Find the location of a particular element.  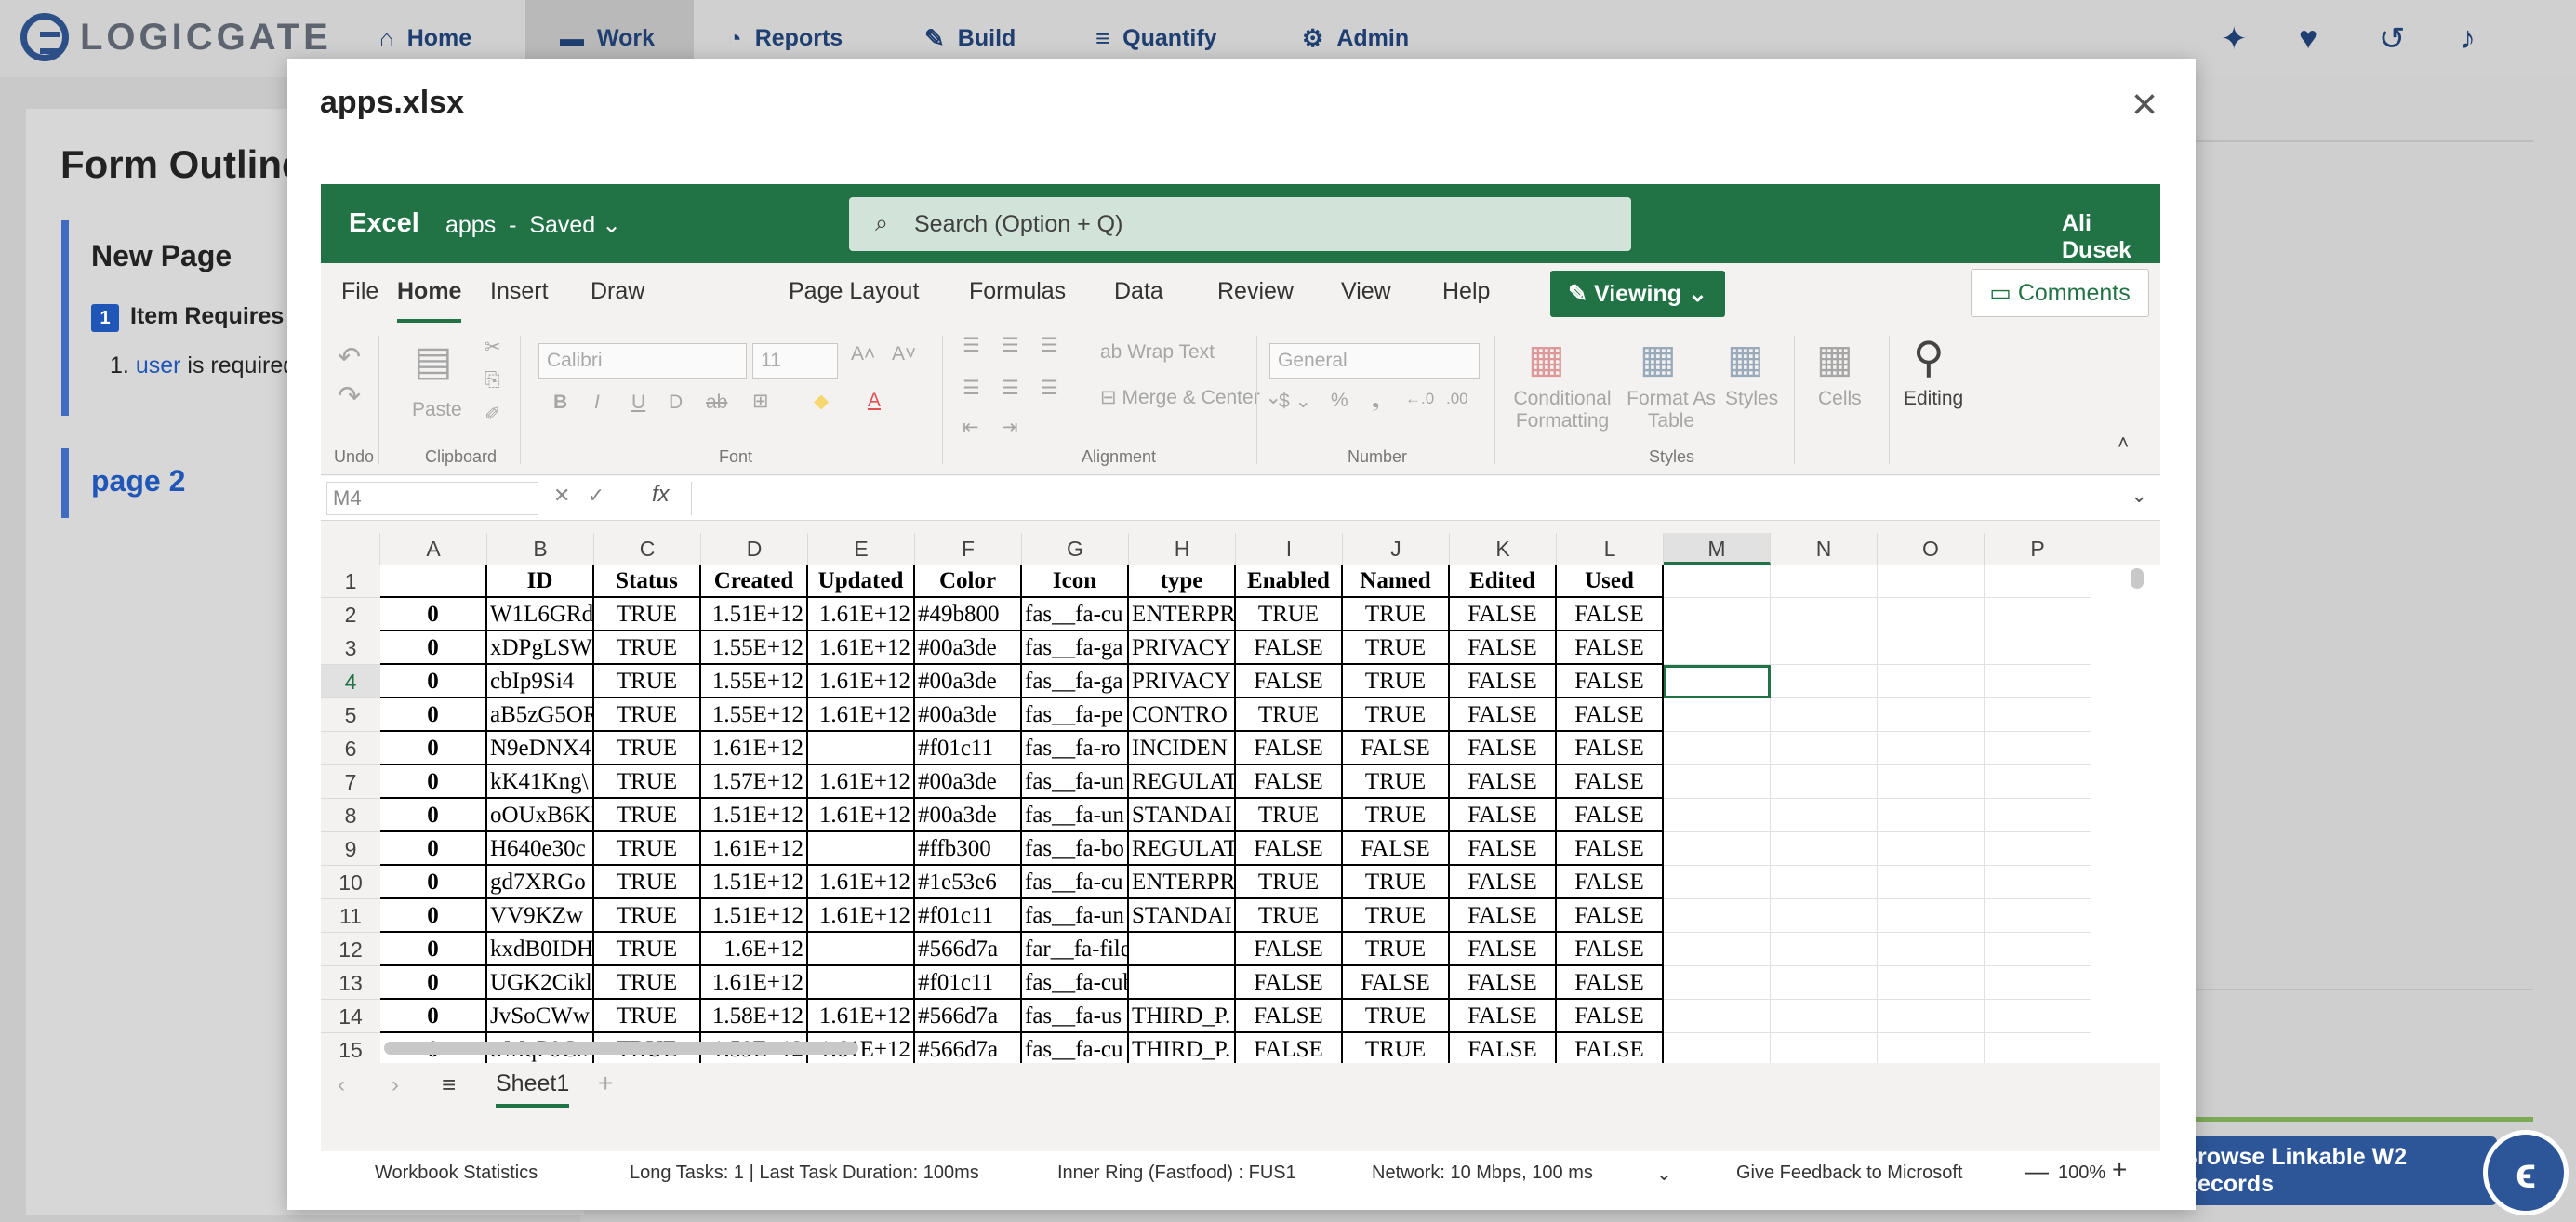

cell: THIRD_P. is located at coordinates (1182, 1050).